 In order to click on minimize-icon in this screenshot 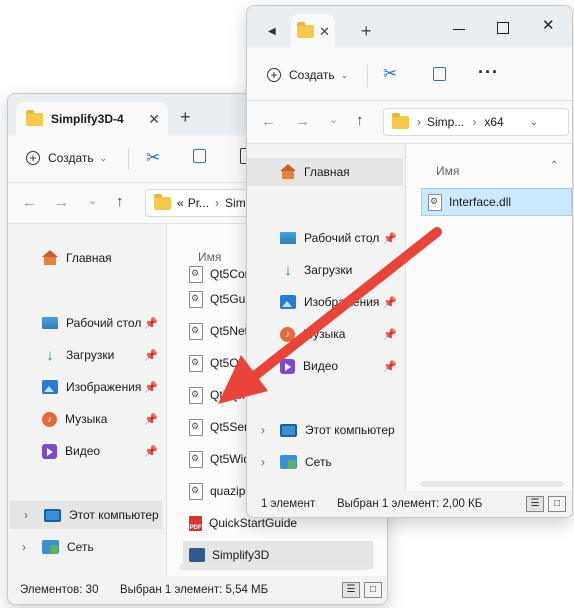, I will do `click(459, 29)`.